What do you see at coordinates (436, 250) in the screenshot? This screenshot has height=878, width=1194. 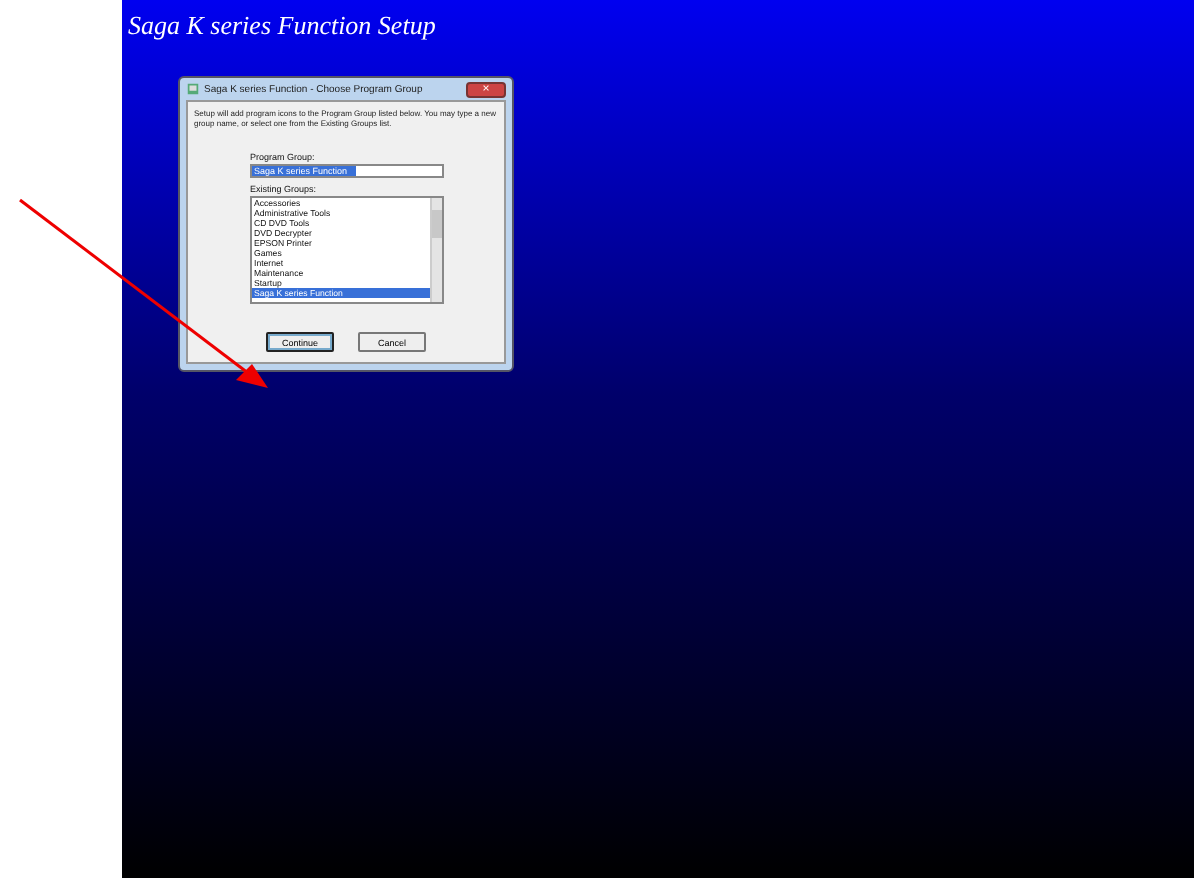 I see `scrollbar` at bounding box center [436, 250].